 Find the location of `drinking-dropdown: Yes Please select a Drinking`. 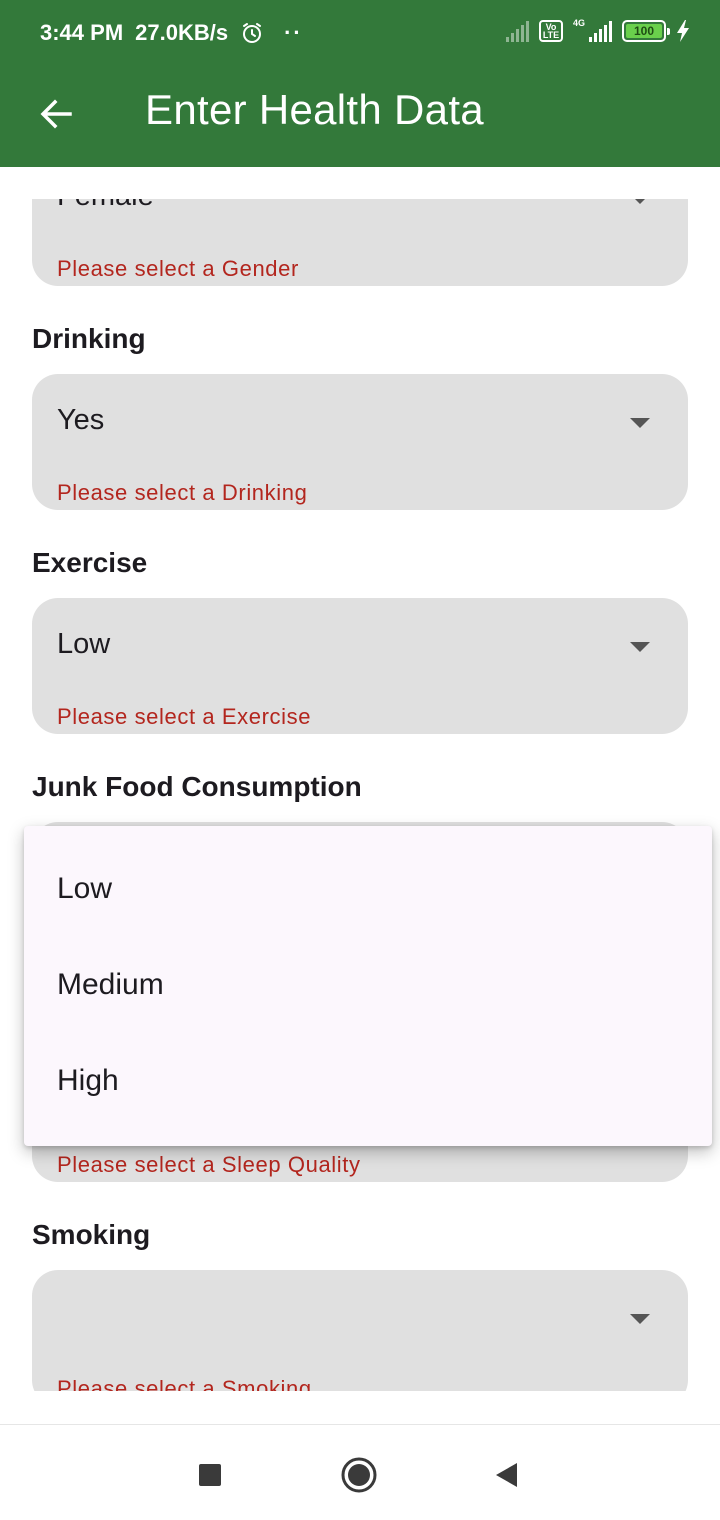

drinking-dropdown: Yes Please select a Drinking is located at coordinates (360, 442).